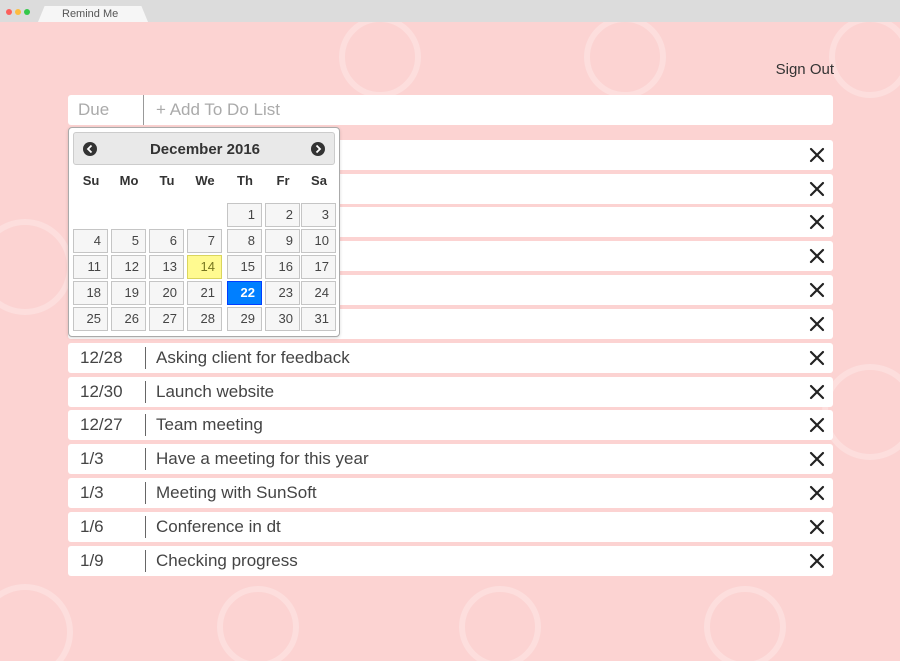 The width and height of the screenshot is (900, 661). What do you see at coordinates (450, 11) in the screenshot?
I see `browser-chrome: Remind Me` at bounding box center [450, 11].